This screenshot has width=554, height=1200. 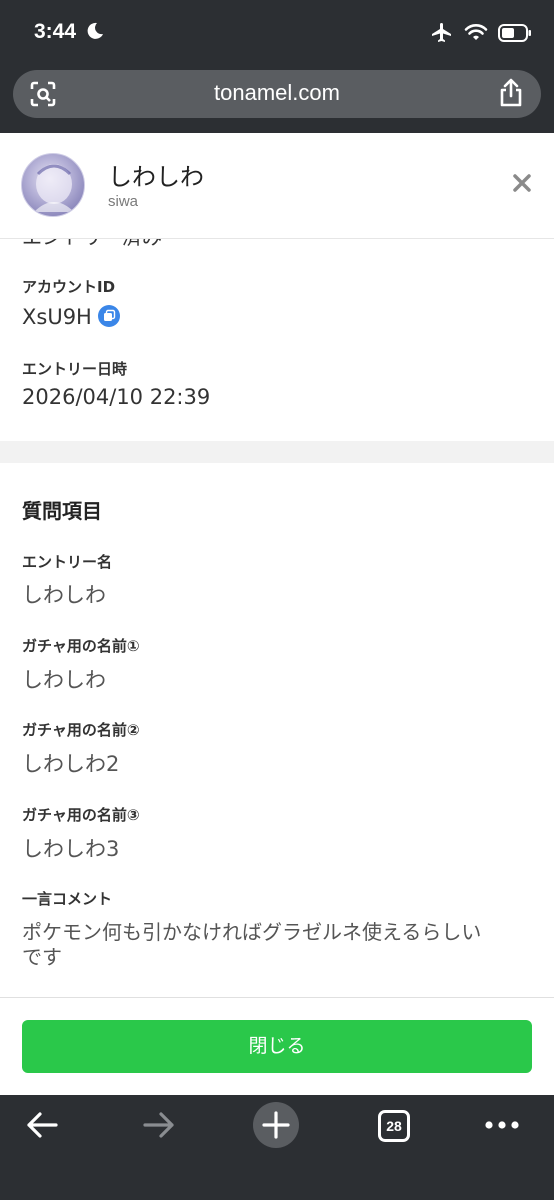 I want to click on url-text: tonamel.com, so click(x=277, y=93).